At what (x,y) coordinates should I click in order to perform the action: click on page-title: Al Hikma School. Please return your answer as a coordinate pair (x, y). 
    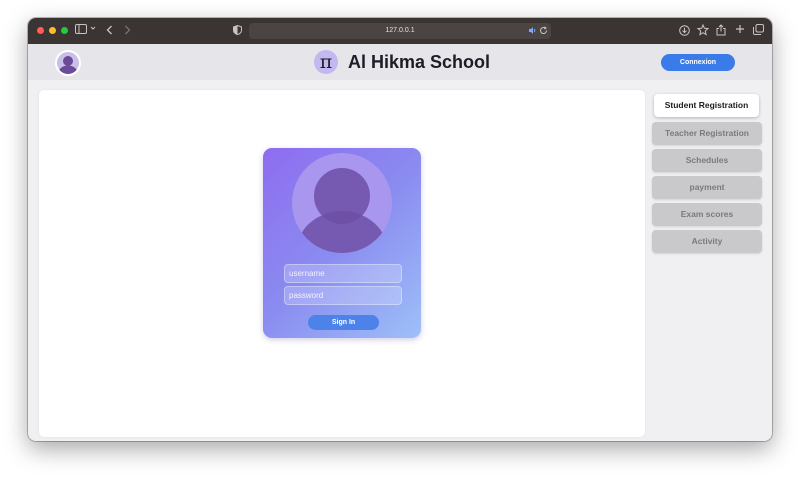
    Looking at the image, I should click on (419, 61).